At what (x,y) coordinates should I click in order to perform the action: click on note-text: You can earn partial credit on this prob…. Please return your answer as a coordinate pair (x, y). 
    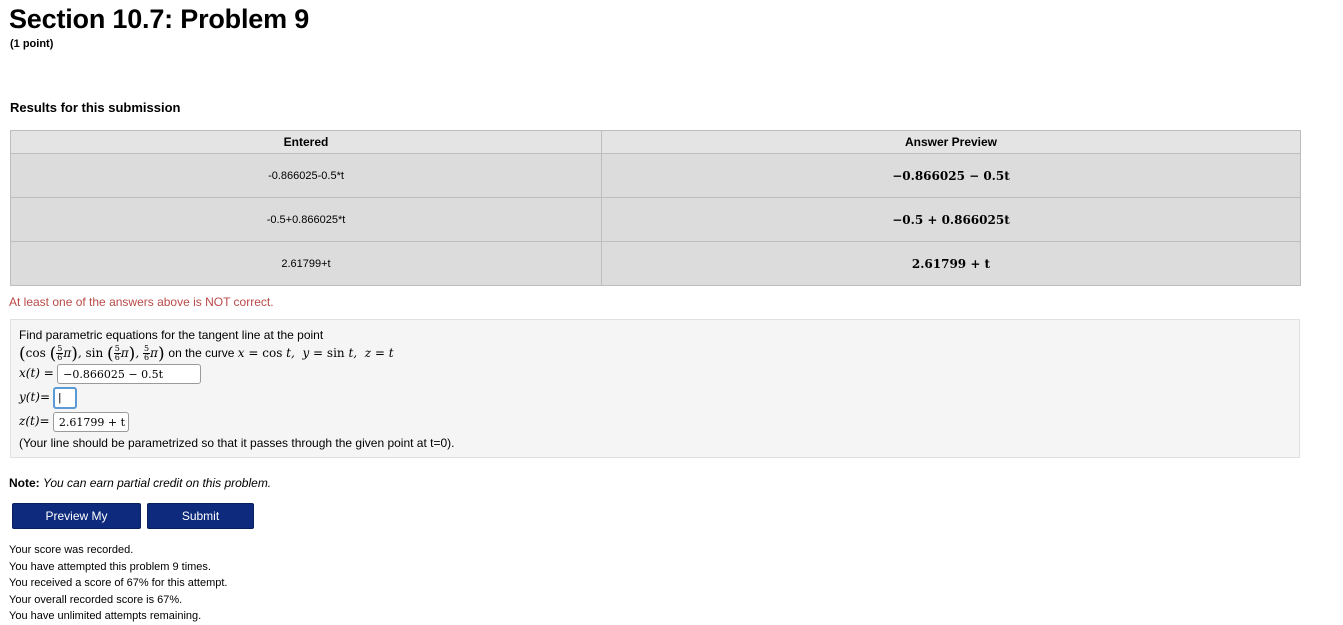
    Looking at the image, I should click on (157, 483).